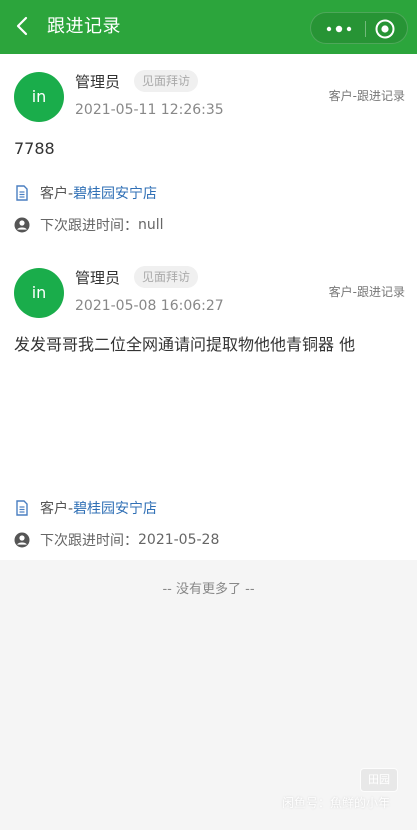  I want to click on capsule-divider, so click(365, 29).